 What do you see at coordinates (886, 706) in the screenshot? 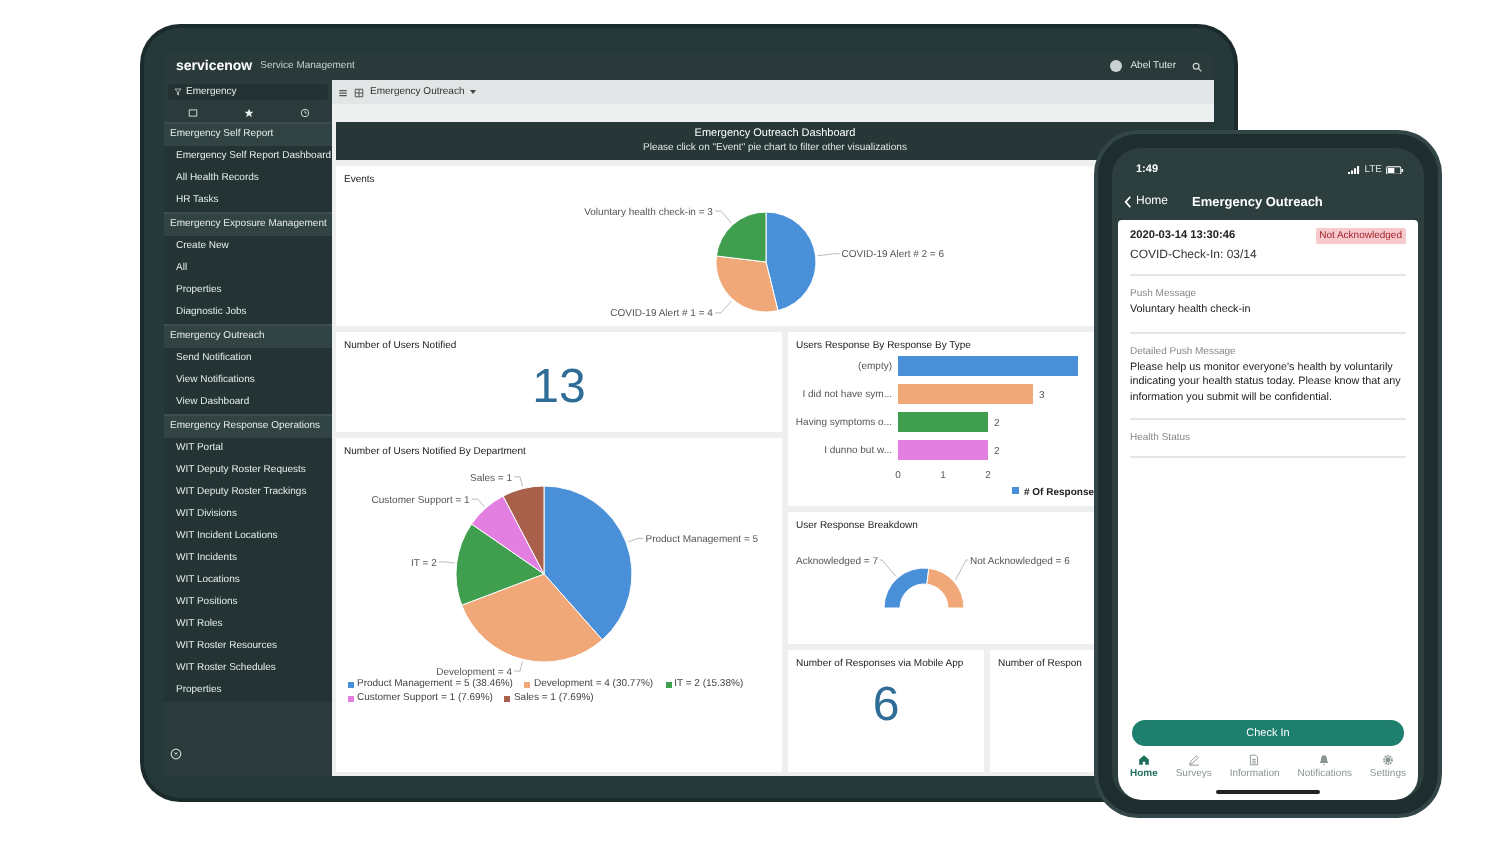
I see `metric-value: 6` at bounding box center [886, 706].